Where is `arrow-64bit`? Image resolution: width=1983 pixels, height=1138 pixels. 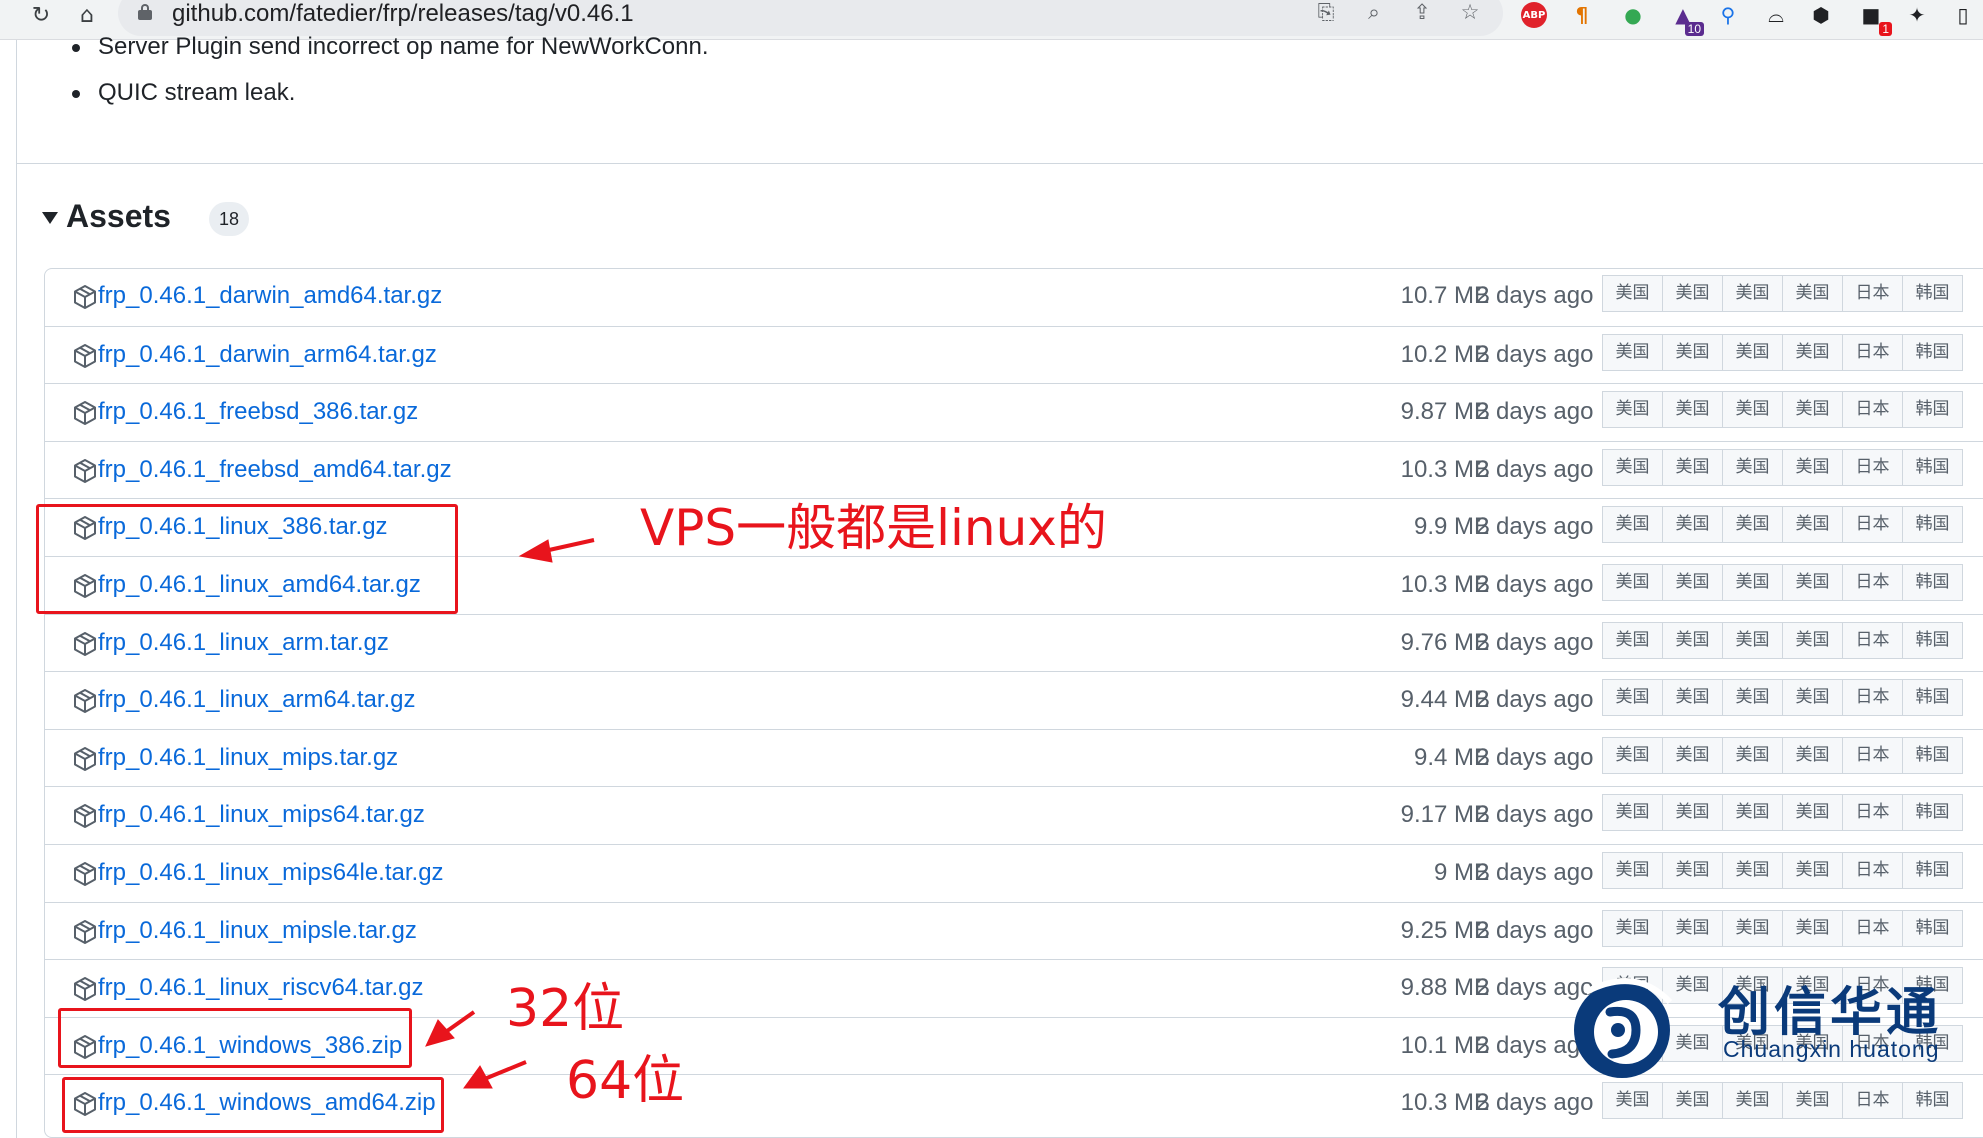 arrow-64bit is located at coordinates (504, 1071).